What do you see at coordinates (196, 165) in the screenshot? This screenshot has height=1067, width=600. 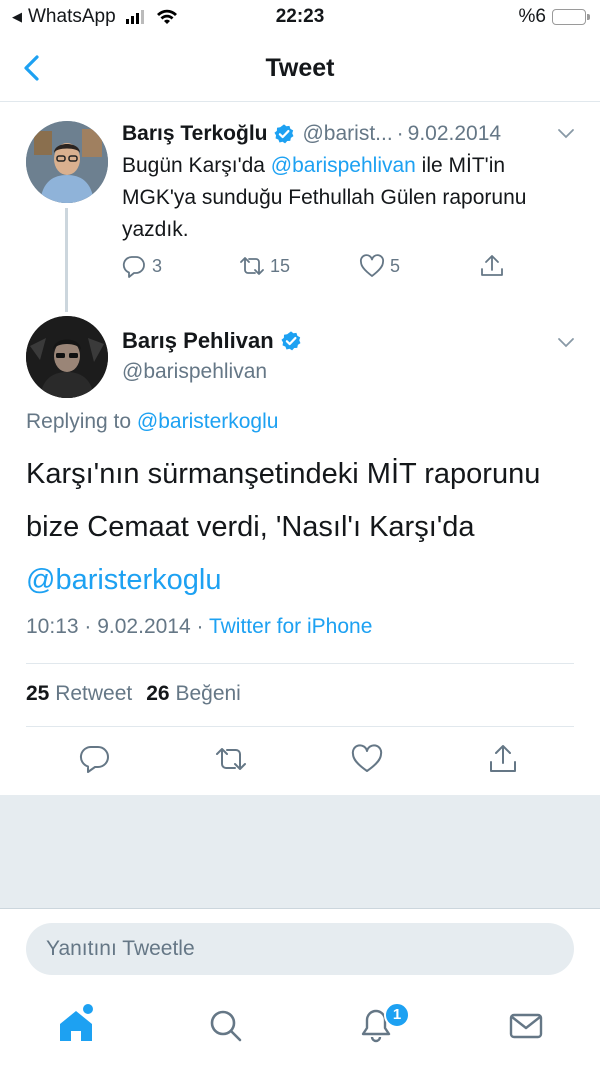 I see `tweet-text-part: Bugün Karşı'da` at bounding box center [196, 165].